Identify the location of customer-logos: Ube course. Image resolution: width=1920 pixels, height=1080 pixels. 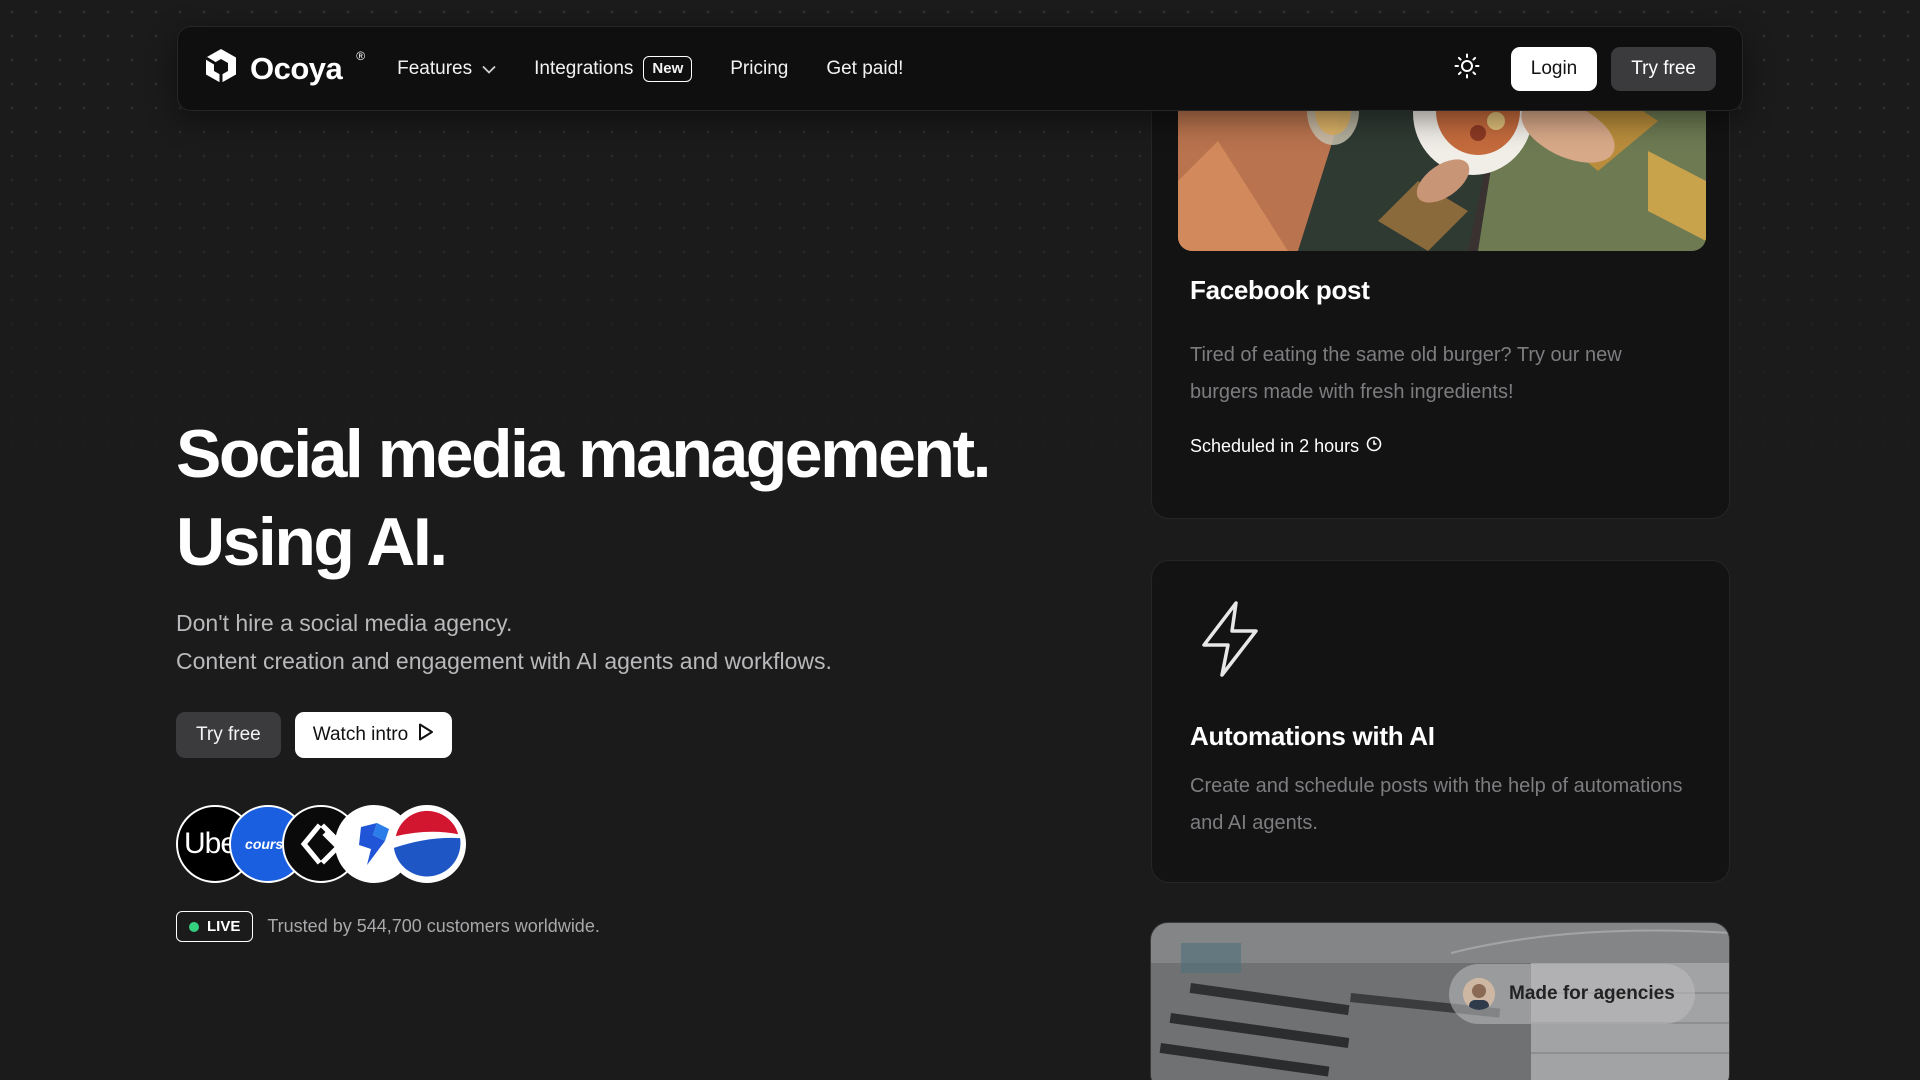
(326, 845).